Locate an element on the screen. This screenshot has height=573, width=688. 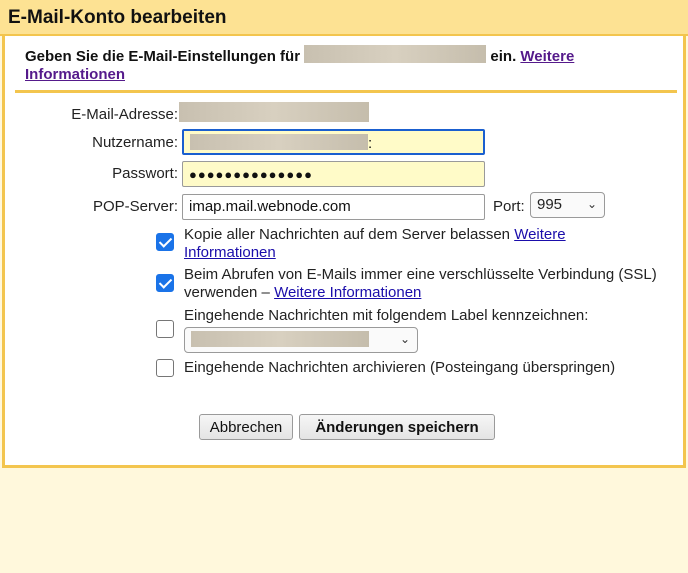
ssl-checkbox is located at coordinates (165, 283).